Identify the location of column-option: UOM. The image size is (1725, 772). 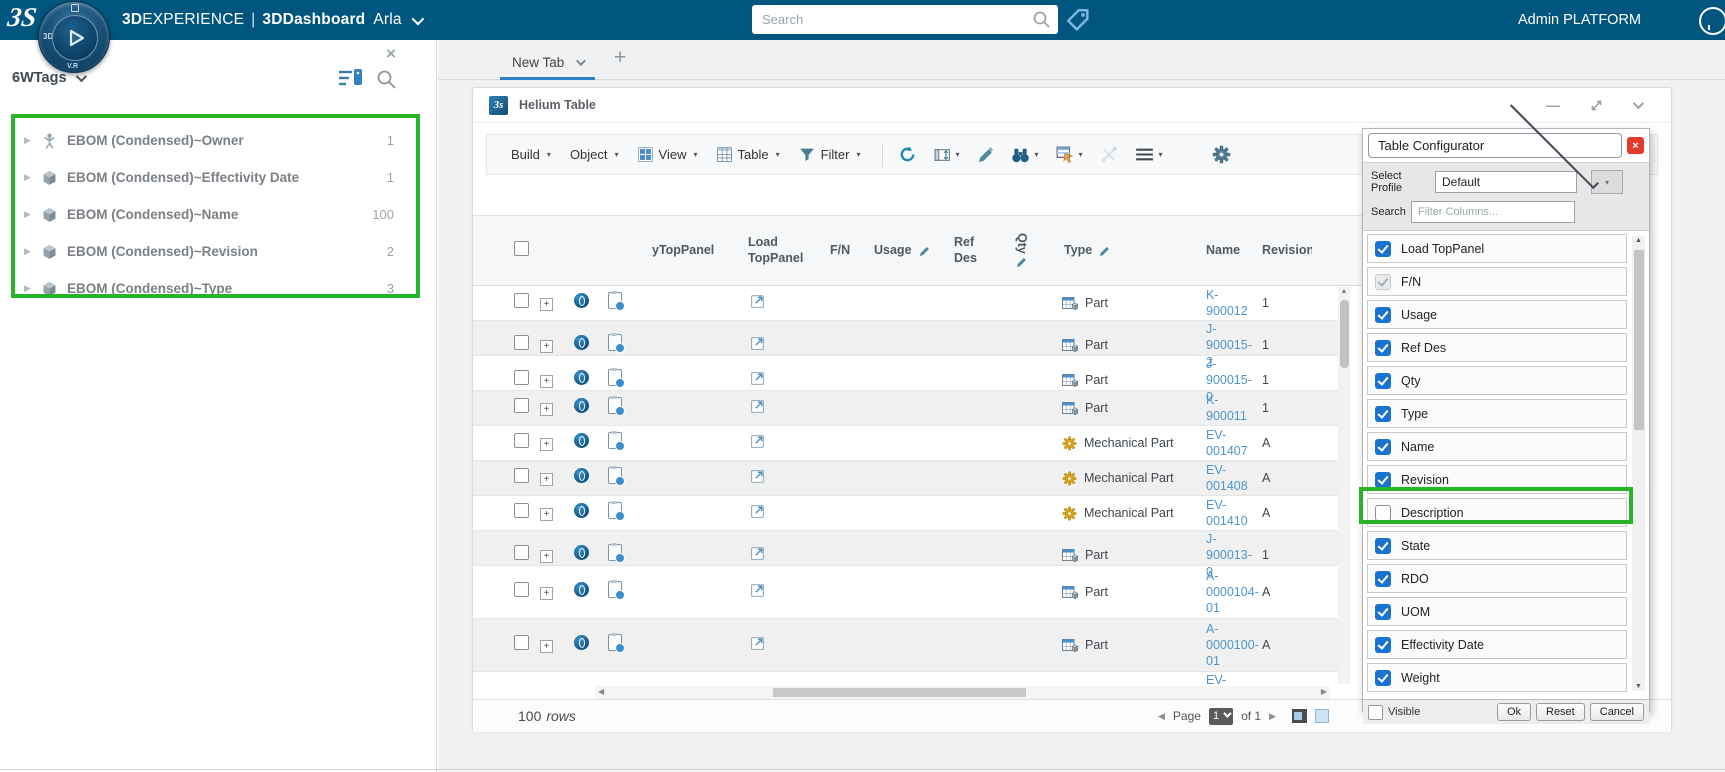
(1497, 611).